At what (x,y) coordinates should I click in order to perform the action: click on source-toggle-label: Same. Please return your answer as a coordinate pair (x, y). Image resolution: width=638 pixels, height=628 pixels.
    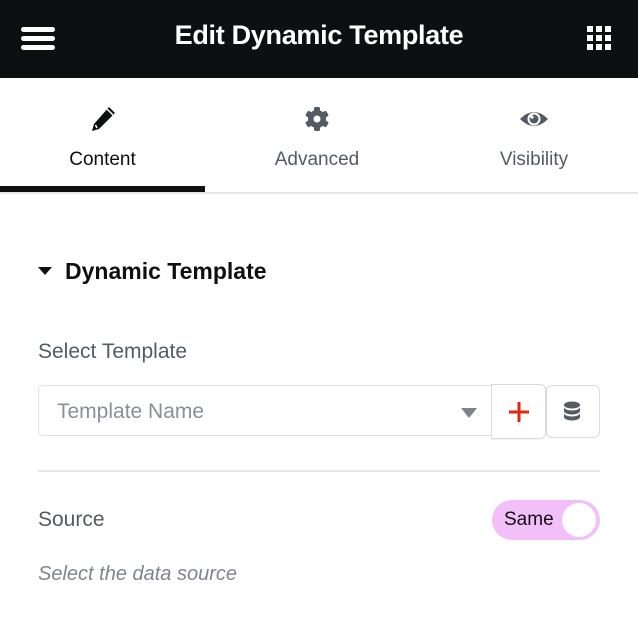
    Looking at the image, I should click on (529, 519).